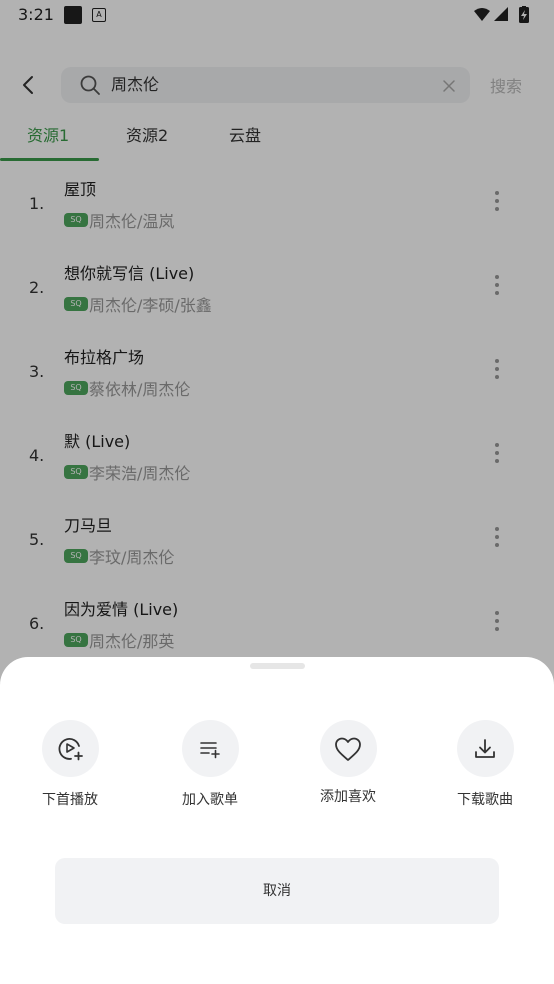  What do you see at coordinates (348, 797) in the screenshot?
I see `add-favorite-label: 添加喜欢` at bounding box center [348, 797].